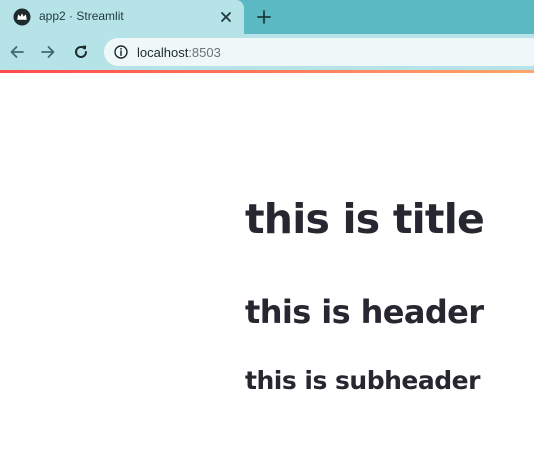  Describe the element at coordinates (121, 52) in the screenshot. I see `info-icon` at that location.